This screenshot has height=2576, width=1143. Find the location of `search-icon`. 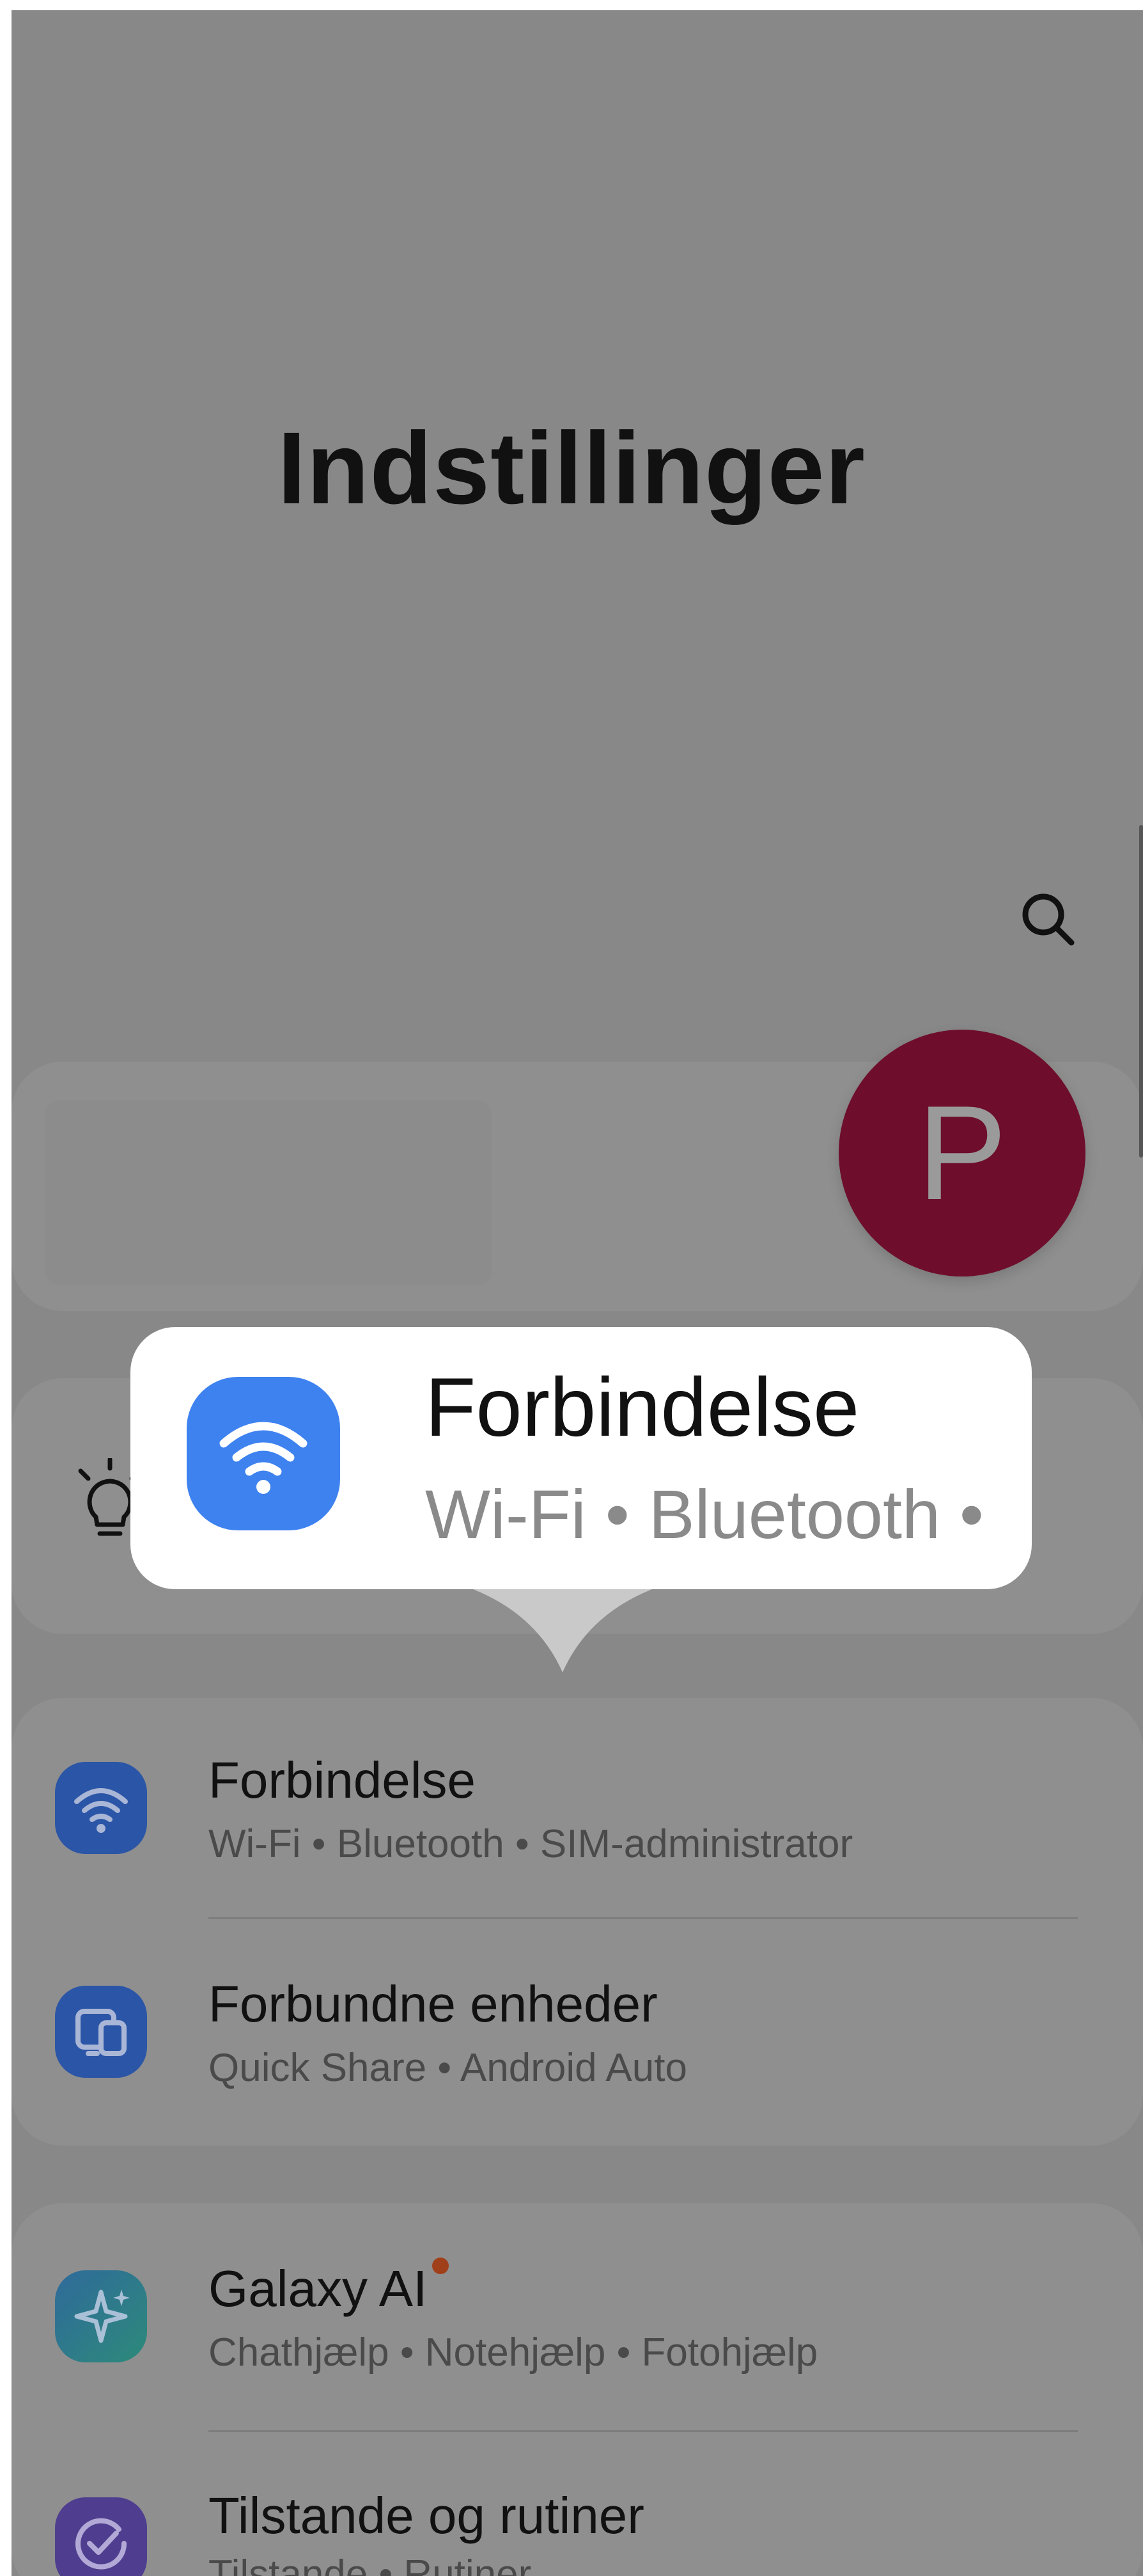

search-icon is located at coordinates (1048, 919).